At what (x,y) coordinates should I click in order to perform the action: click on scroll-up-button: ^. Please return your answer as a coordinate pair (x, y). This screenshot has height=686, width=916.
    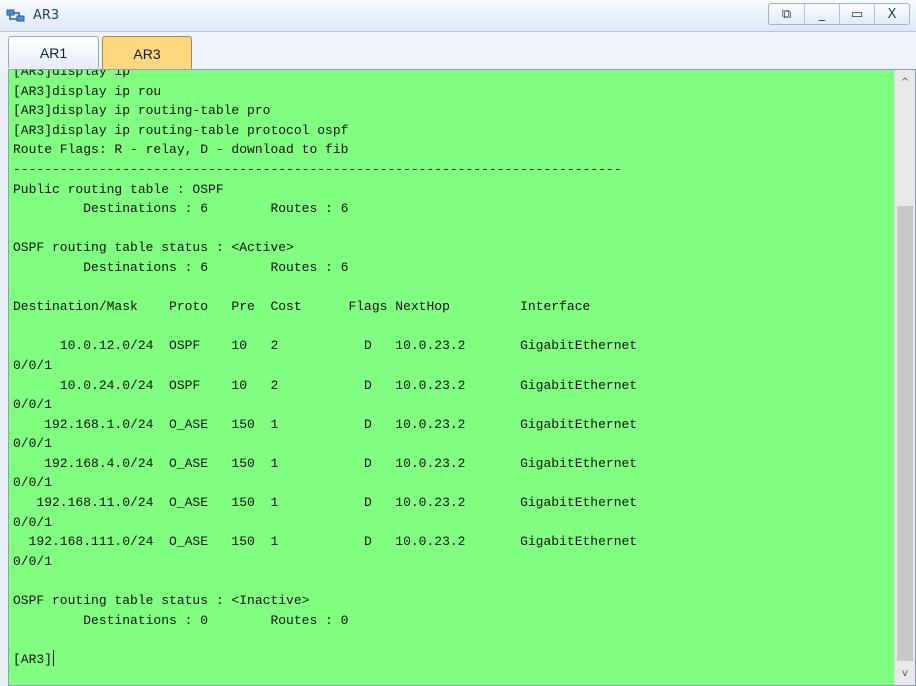
    Looking at the image, I should click on (905, 82).